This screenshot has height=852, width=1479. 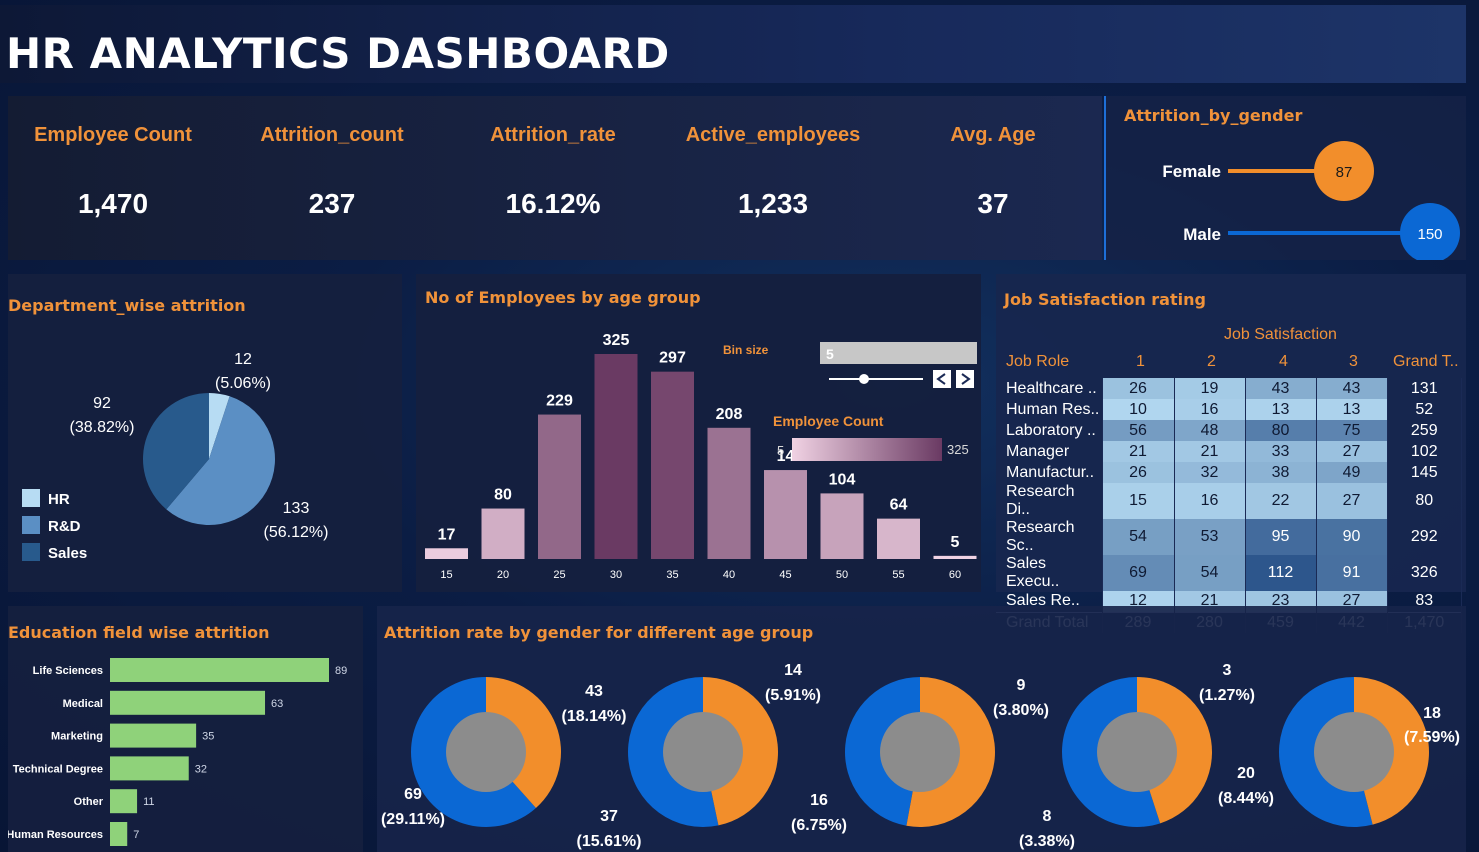 What do you see at coordinates (1202, 234) in the screenshot?
I see `gender-label-male: Male` at bounding box center [1202, 234].